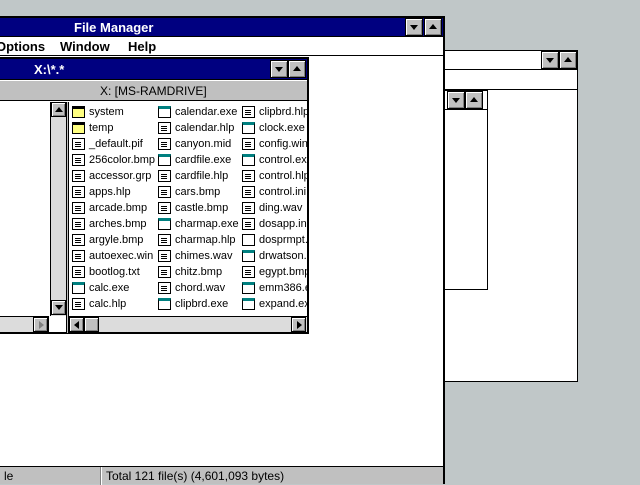 This screenshot has width=640, height=485. What do you see at coordinates (188, 324) in the screenshot?
I see `file-horizontal-scrollbar` at bounding box center [188, 324].